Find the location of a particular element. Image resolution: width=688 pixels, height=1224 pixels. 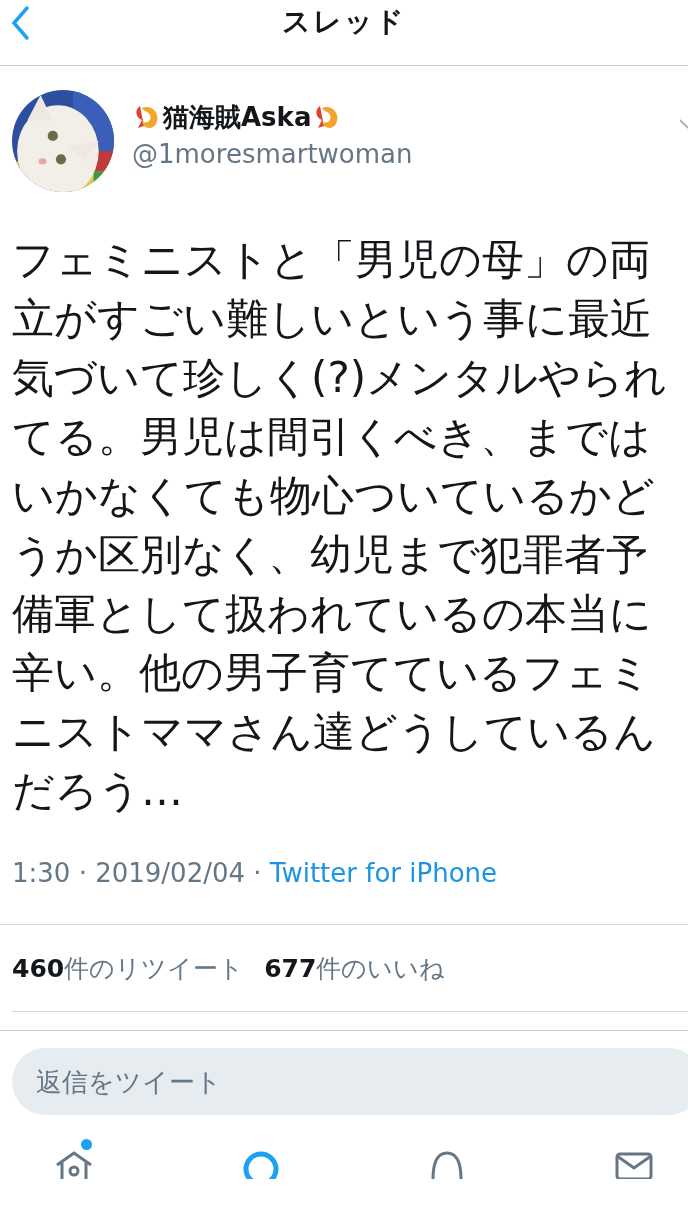

reply-field: 返信をツイート is located at coordinates (350, 1081).